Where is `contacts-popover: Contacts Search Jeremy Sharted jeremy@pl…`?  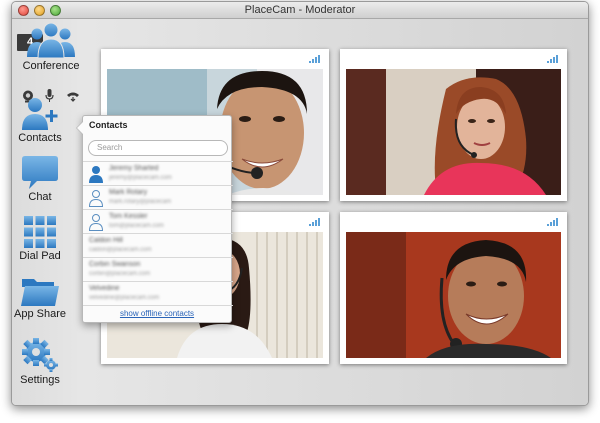
contacts-popover: Contacts Search Jeremy Sharted jeremy@pl… is located at coordinates (154, 219).